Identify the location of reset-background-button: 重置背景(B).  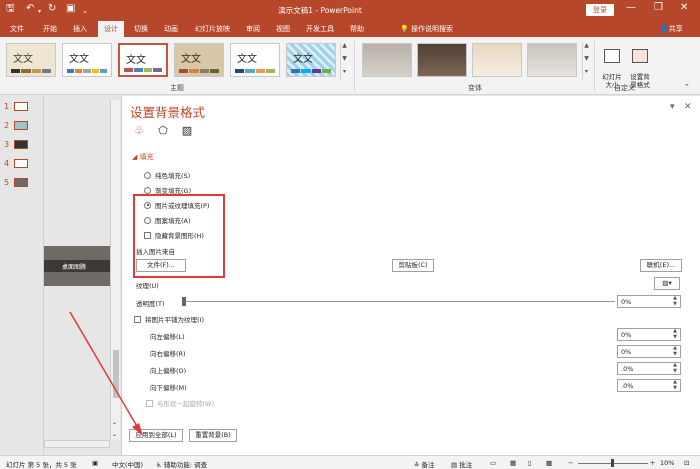
(213, 435).